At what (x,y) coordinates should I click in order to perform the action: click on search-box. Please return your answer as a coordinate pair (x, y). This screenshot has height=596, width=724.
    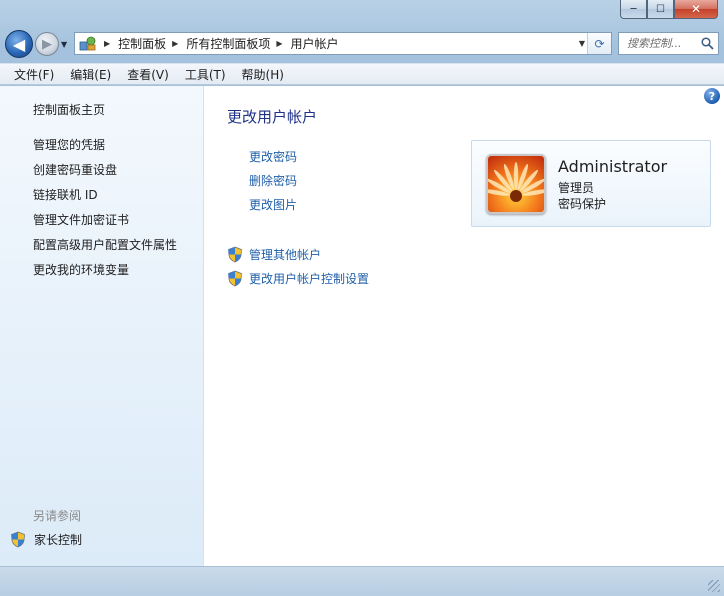
    Looking at the image, I should click on (668, 43).